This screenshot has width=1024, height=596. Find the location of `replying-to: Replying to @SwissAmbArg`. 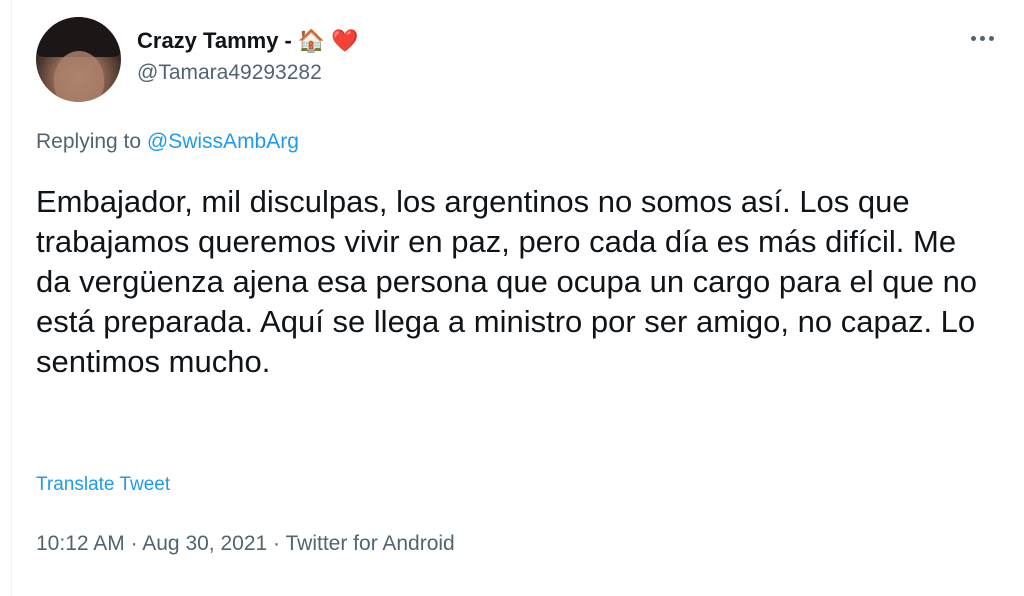

replying-to: Replying to @SwissAmbArg is located at coordinates (167, 142).